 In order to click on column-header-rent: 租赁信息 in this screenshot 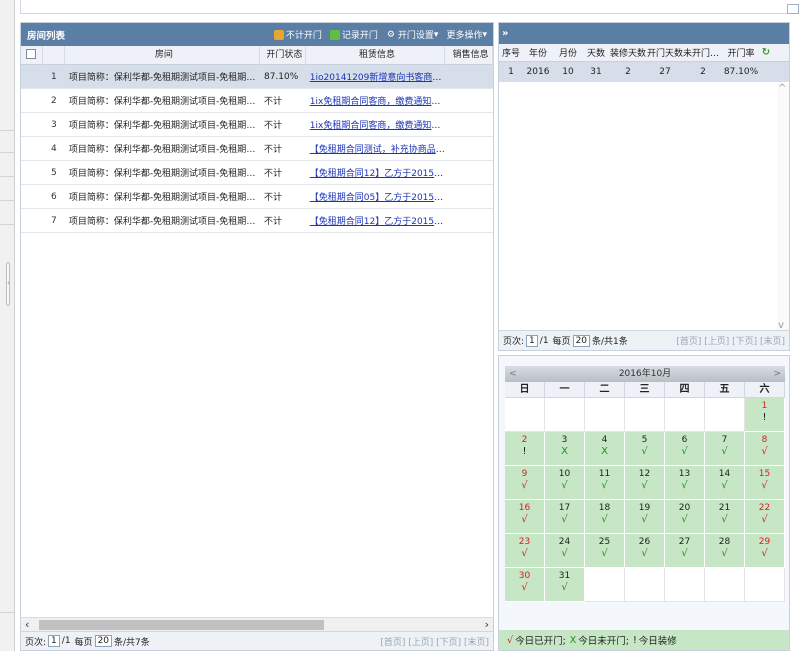, I will do `click(376, 55)`.